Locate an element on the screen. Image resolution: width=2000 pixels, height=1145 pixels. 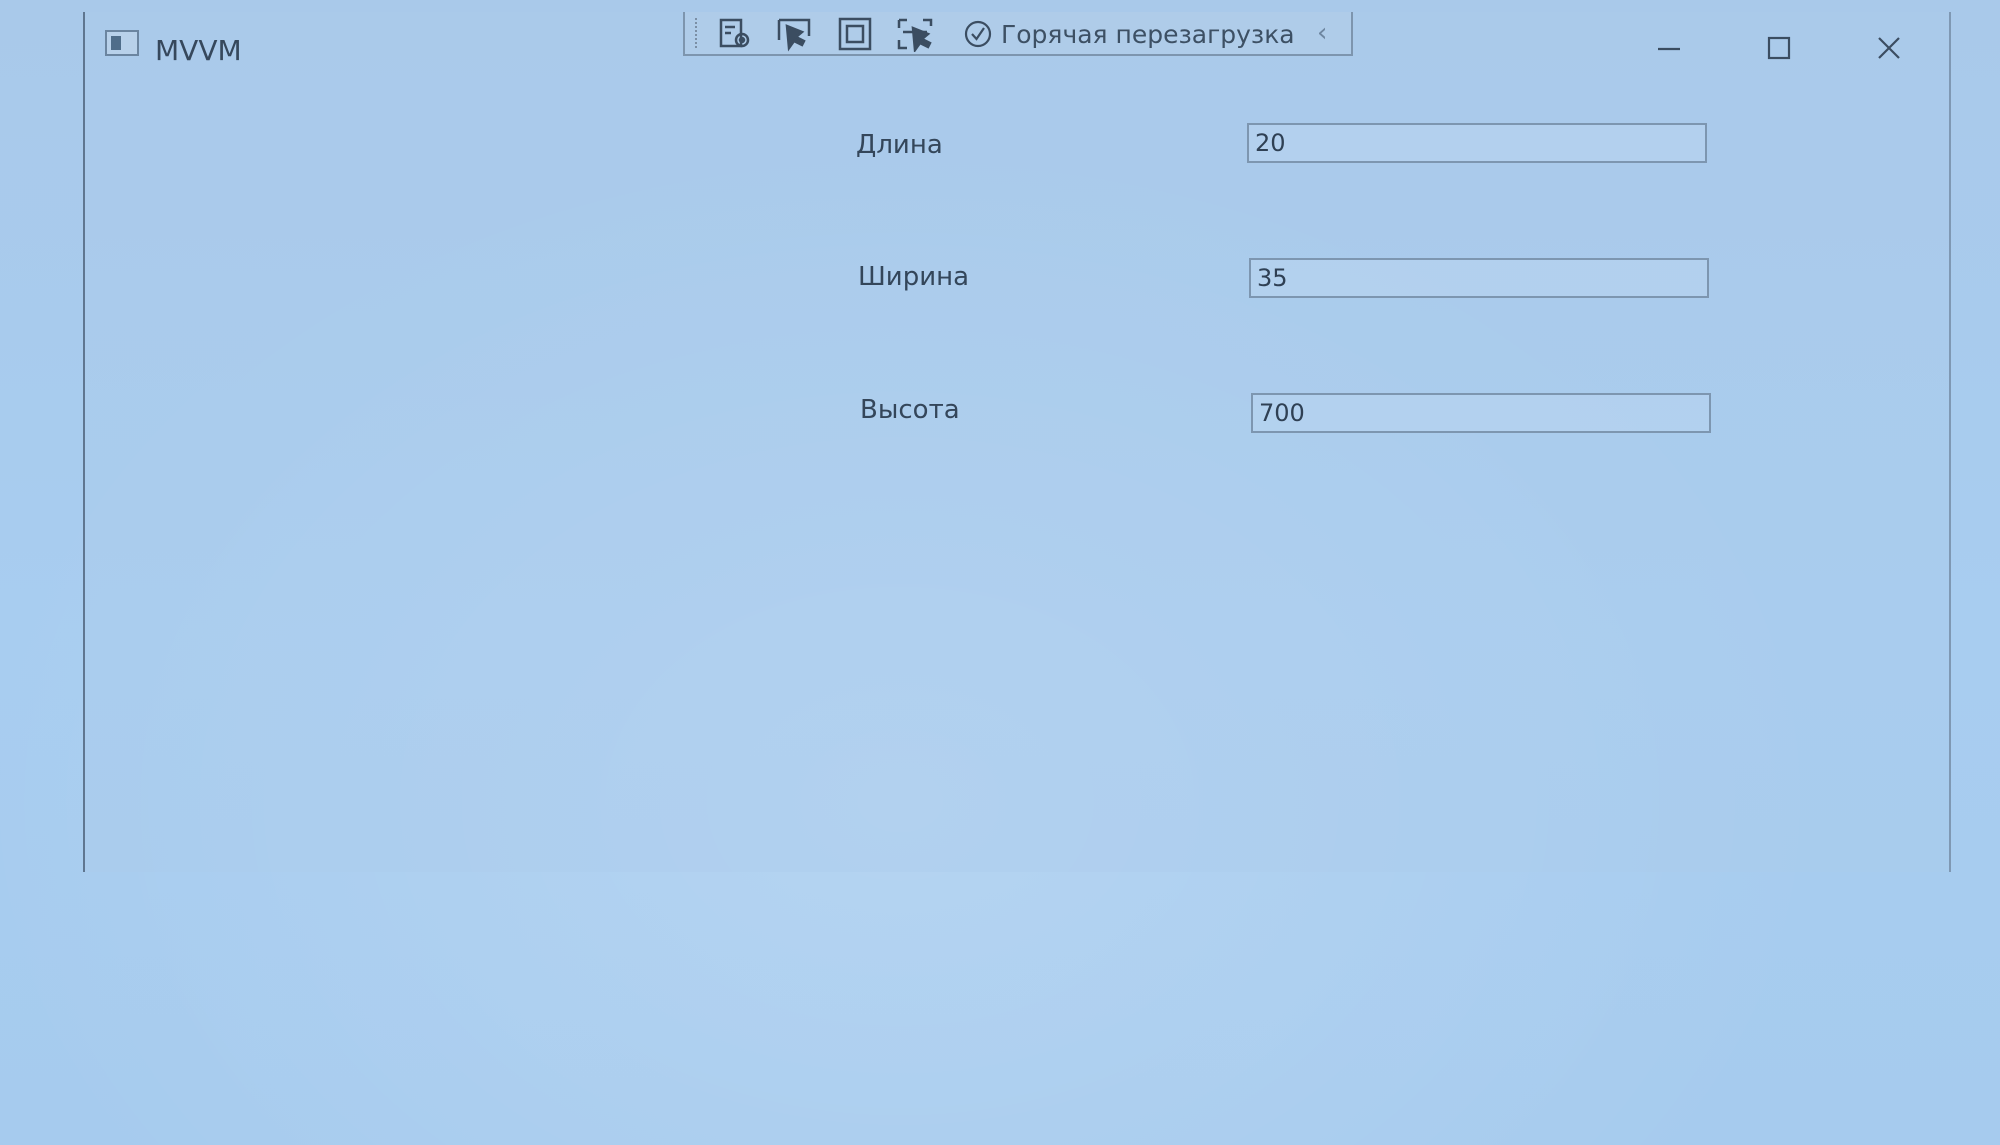
length-input is located at coordinates (1477, 143).